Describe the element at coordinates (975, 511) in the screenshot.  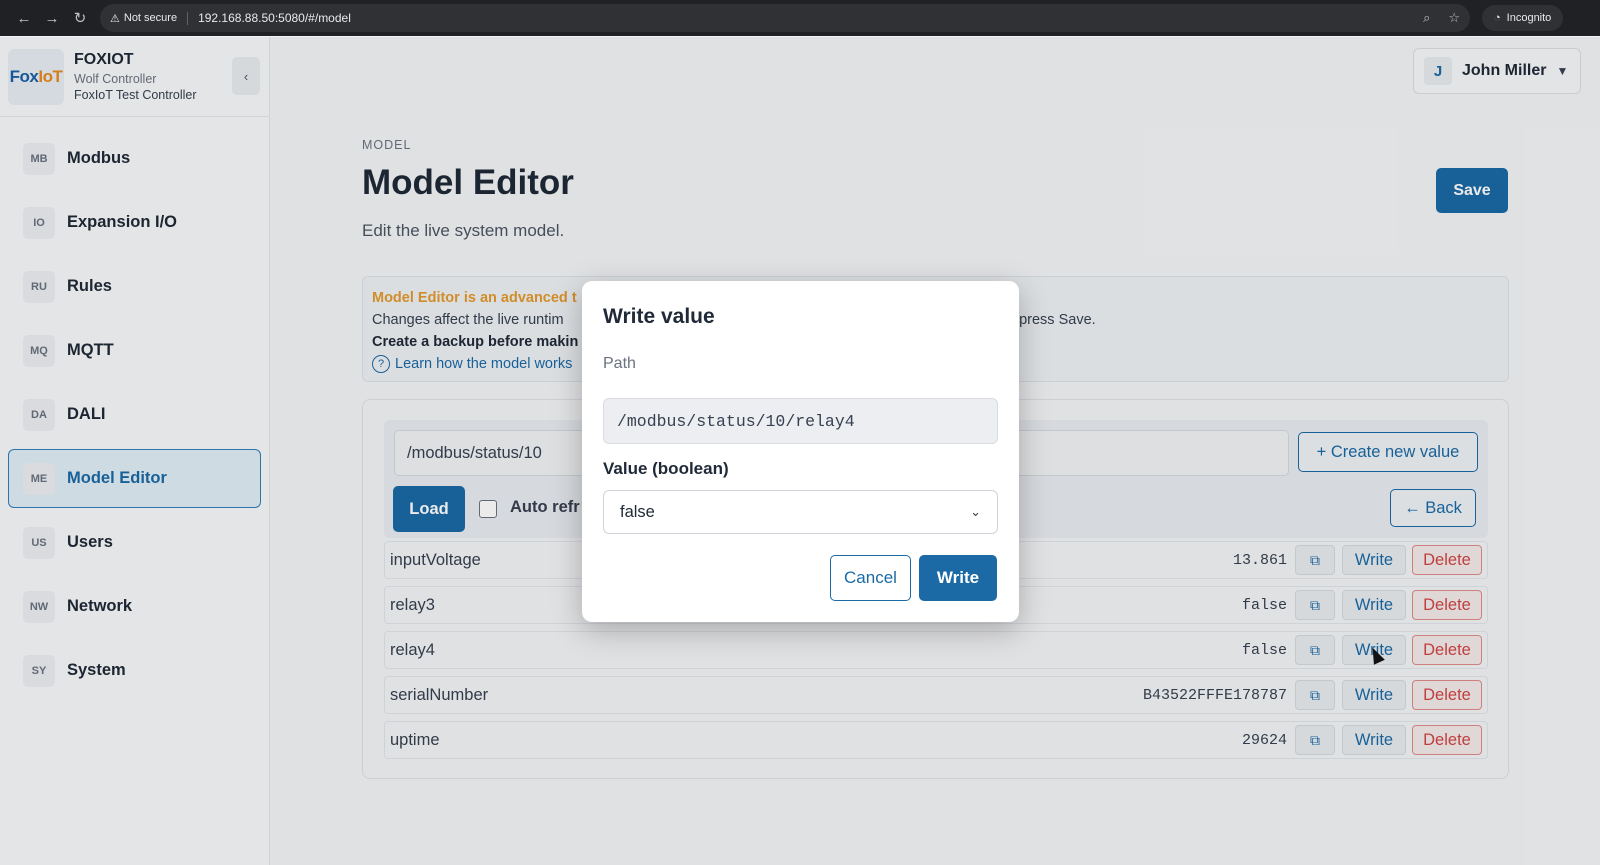
I see `chevron-down-icon: ⌄` at that location.